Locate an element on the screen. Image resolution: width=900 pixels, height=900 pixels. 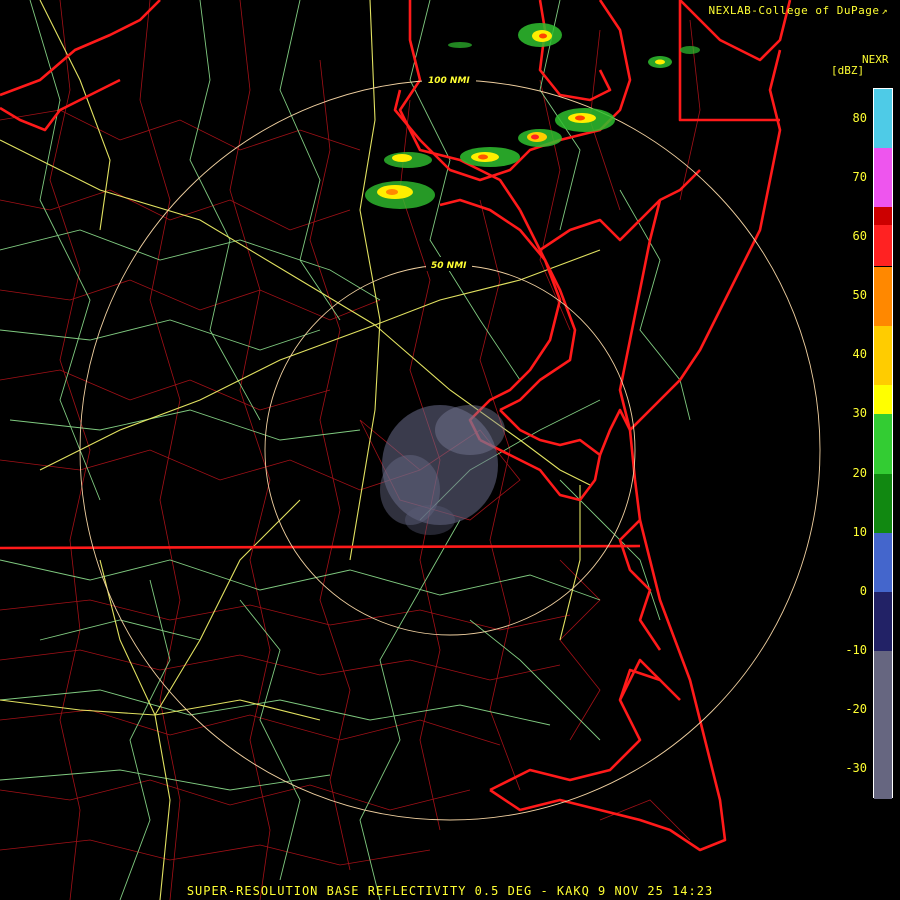
product-id: NEXR is located at coordinates (875, 59).